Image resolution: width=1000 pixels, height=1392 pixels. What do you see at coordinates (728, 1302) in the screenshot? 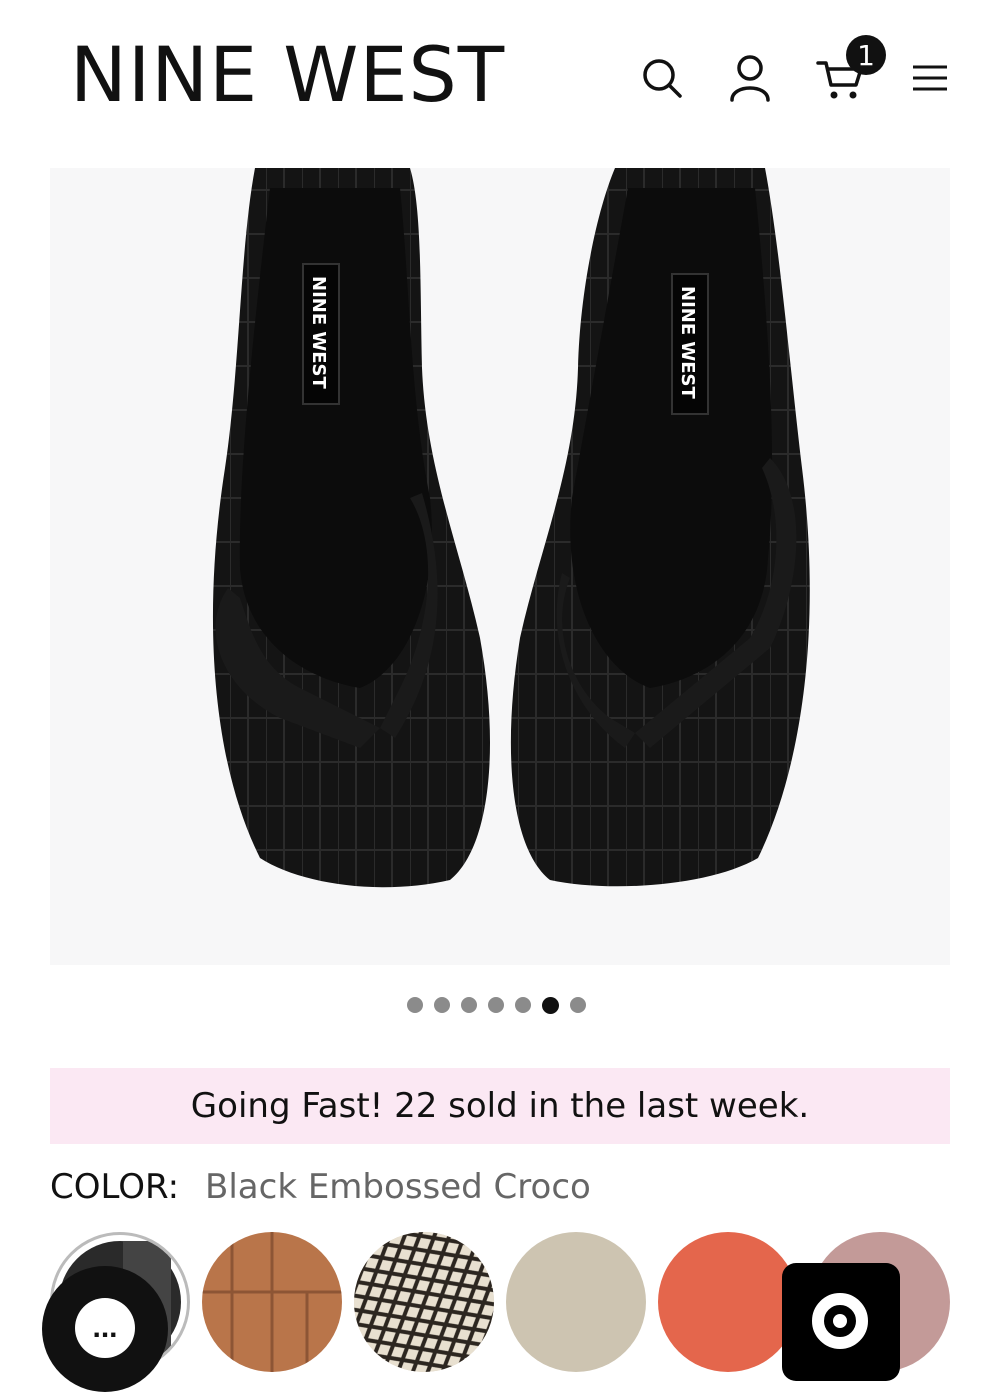
I see `swatch-orange` at bounding box center [728, 1302].